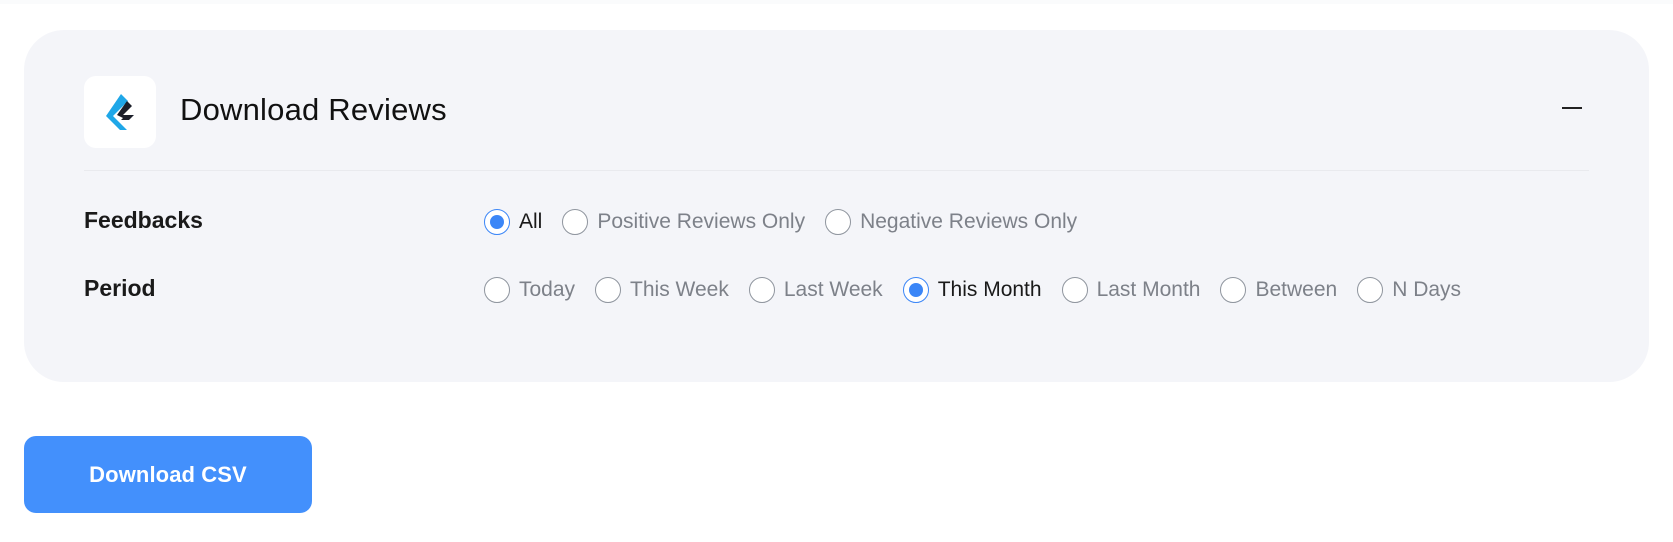  Describe the element at coordinates (969, 221) in the screenshot. I see `radio-label: Negative Reviews Only` at that location.